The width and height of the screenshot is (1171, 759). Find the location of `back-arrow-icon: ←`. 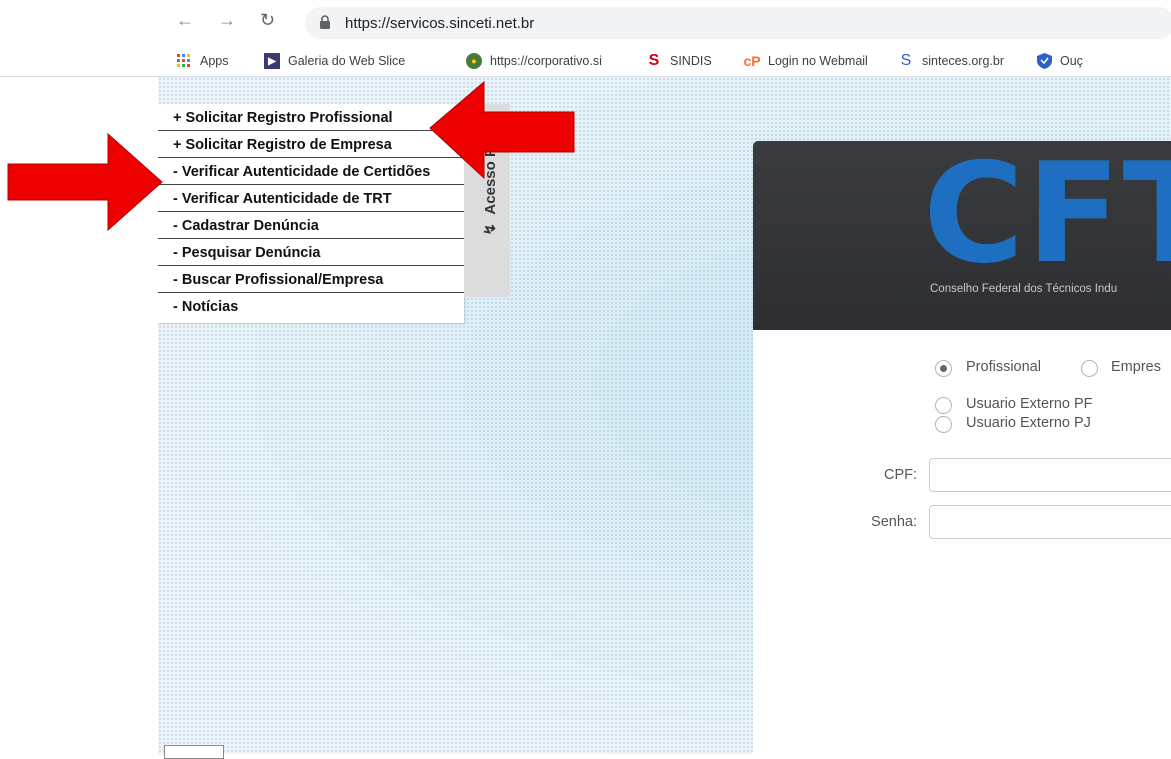

back-arrow-icon: ← is located at coordinates (185, 20).